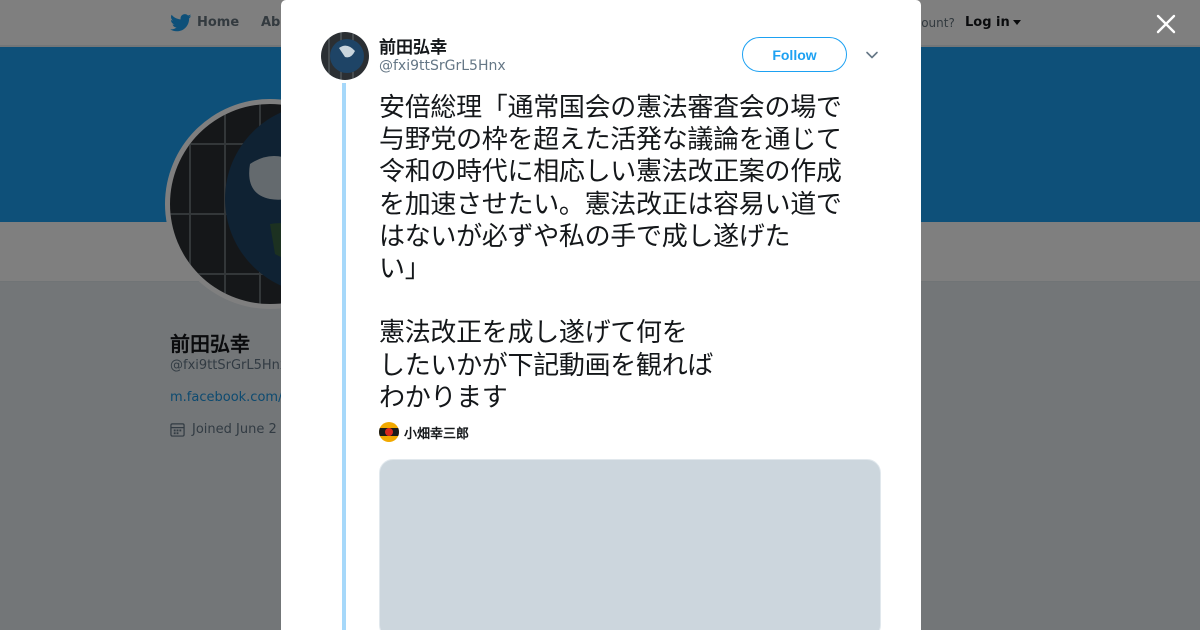 This screenshot has width=1200, height=630. Describe the element at coordinates (610, 108) in the screenshot. I see `tweet-line: 安倍総理「通常国会の憲法審査会の場で` at that location.